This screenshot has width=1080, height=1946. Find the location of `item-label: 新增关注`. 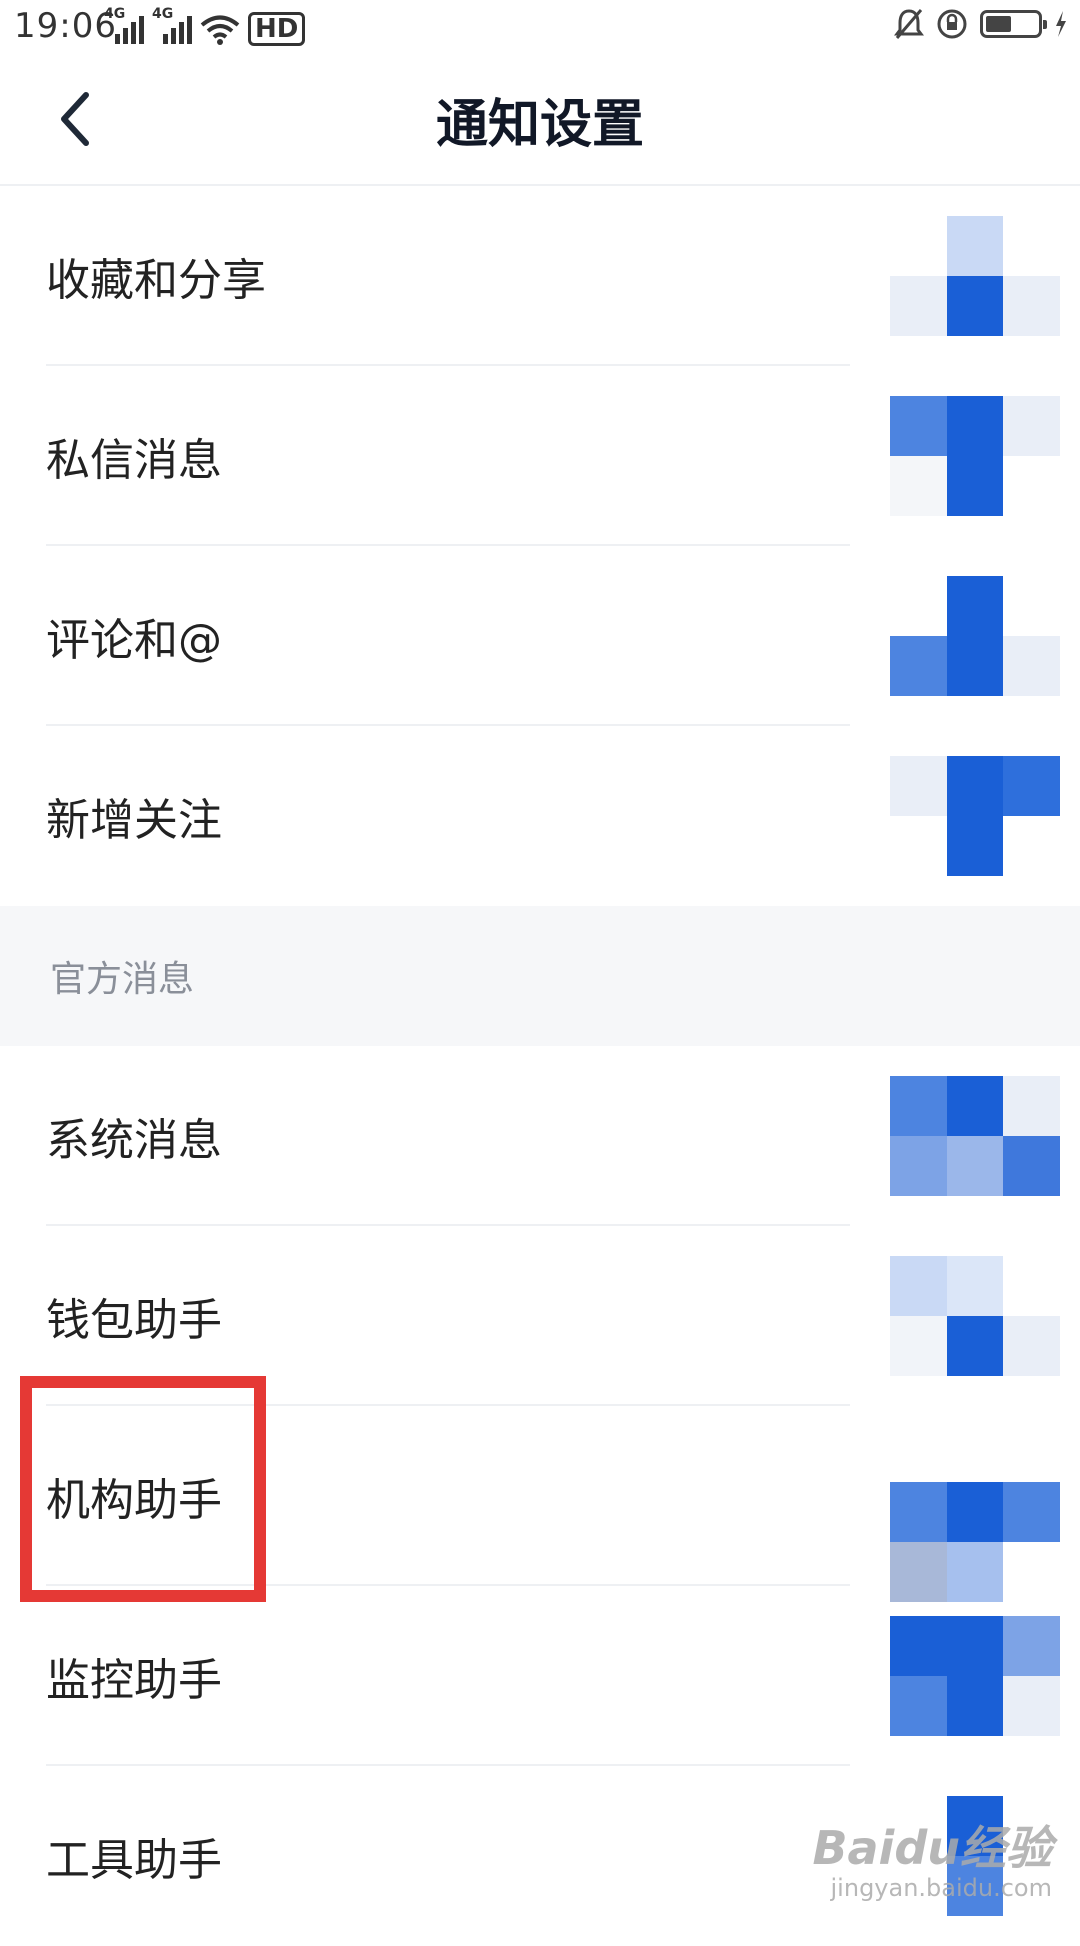

item-label: 新增关注 is located at coordinates (134, 820).